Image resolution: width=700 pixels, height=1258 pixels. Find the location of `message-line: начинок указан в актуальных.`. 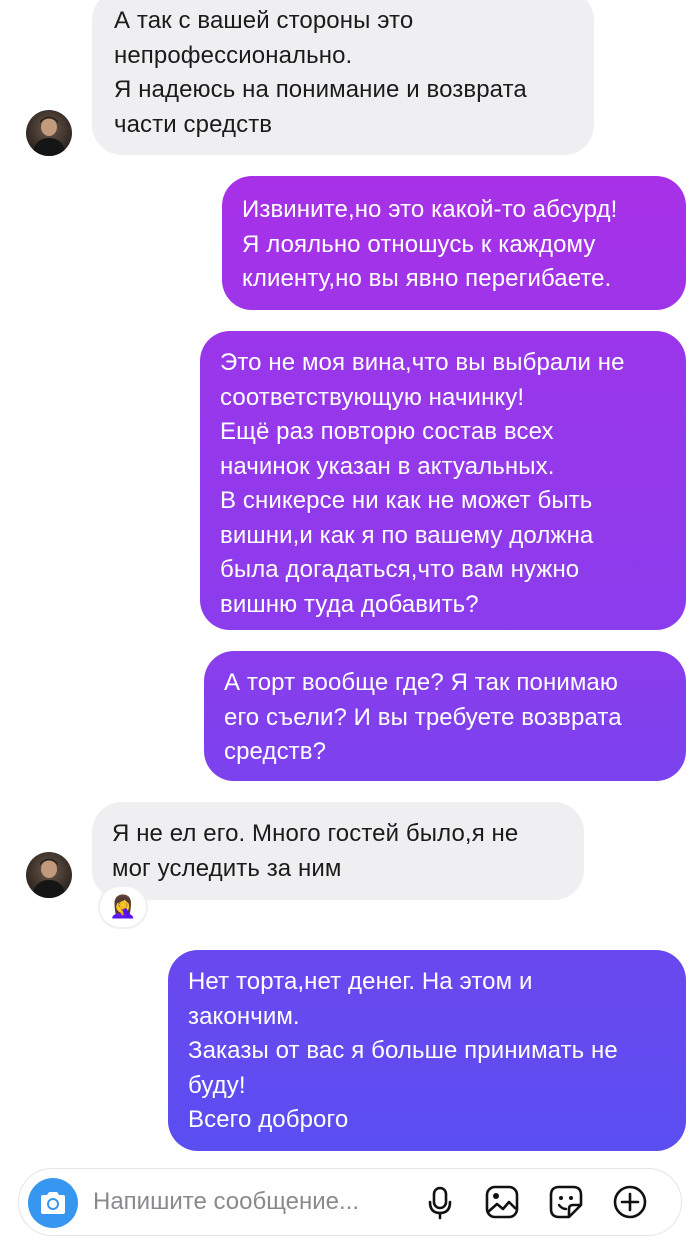

message-line: начинок указан в актуальных. is located at coordinates (387, 466).